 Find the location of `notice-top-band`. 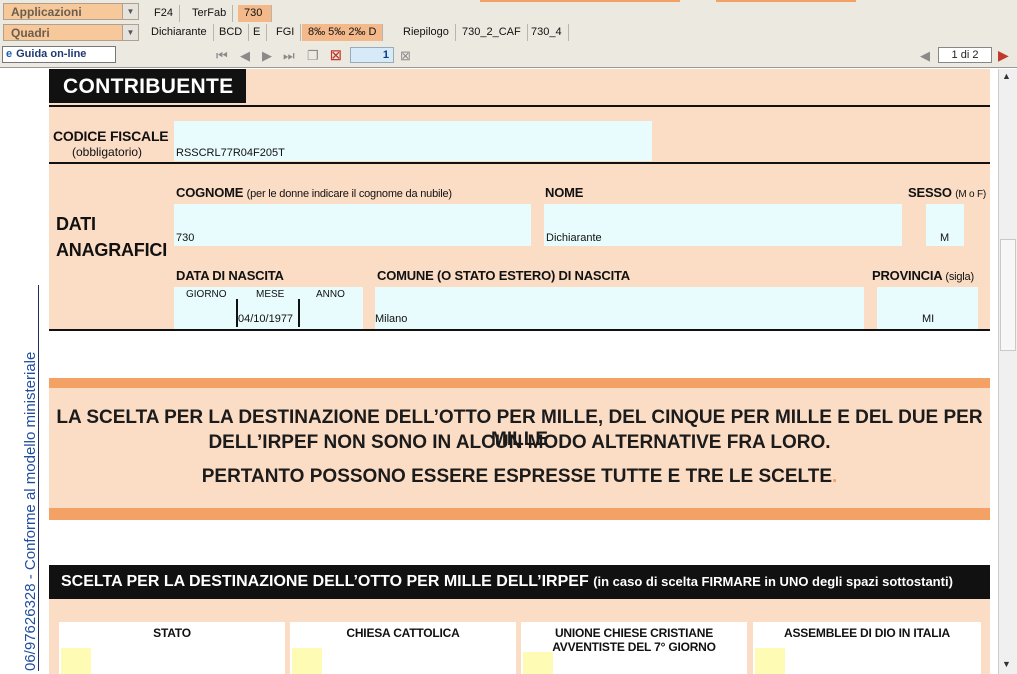

notice-top-band is located at coordinates (519, 383).